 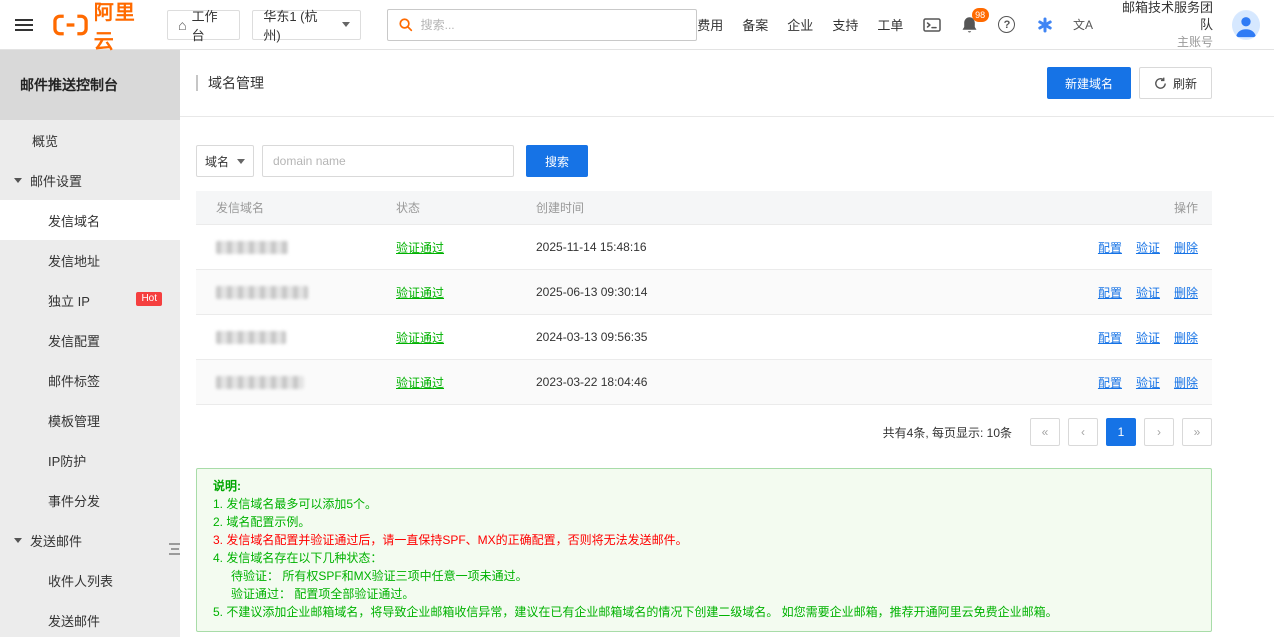 I want to click on global-search-input, so click(x=554, y=25).